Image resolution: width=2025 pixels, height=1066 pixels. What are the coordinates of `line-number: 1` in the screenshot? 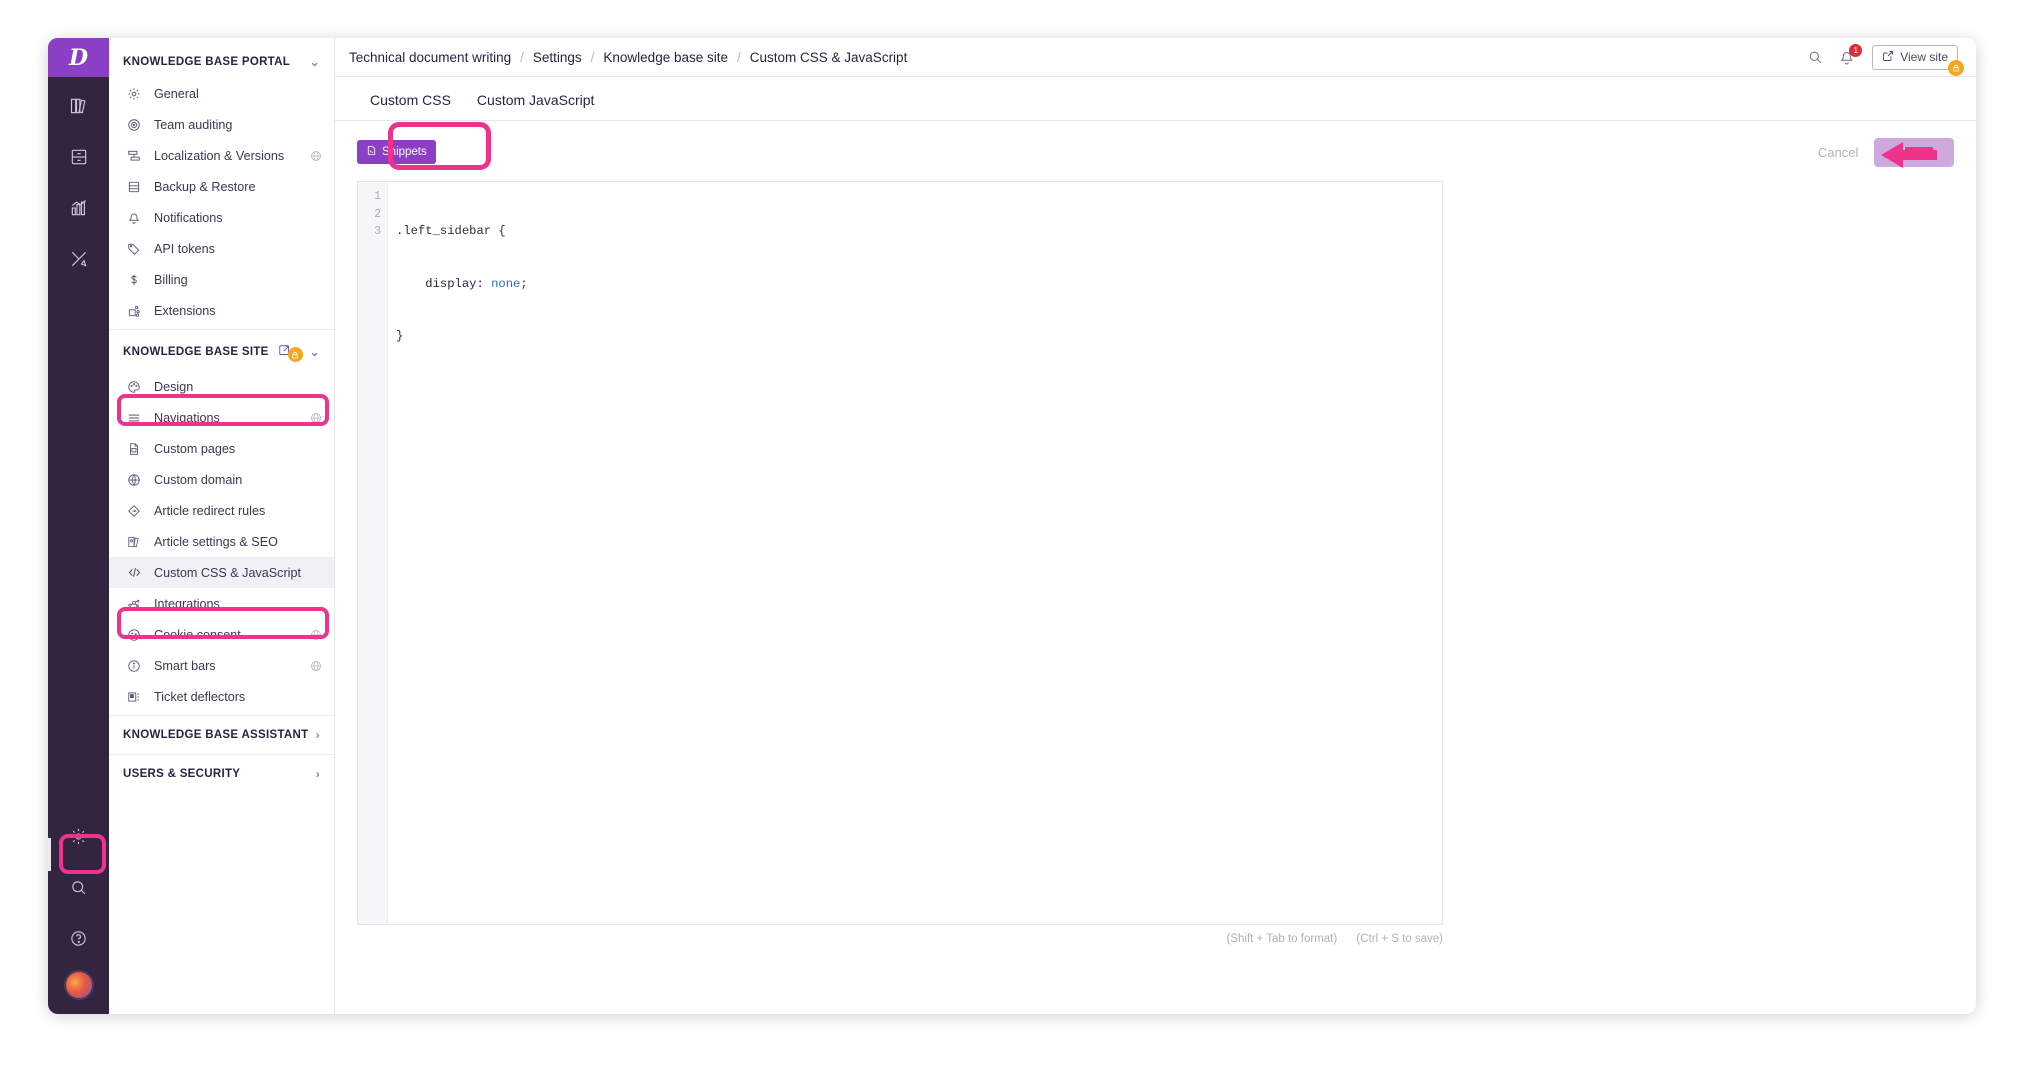 It's located at (377, 196).